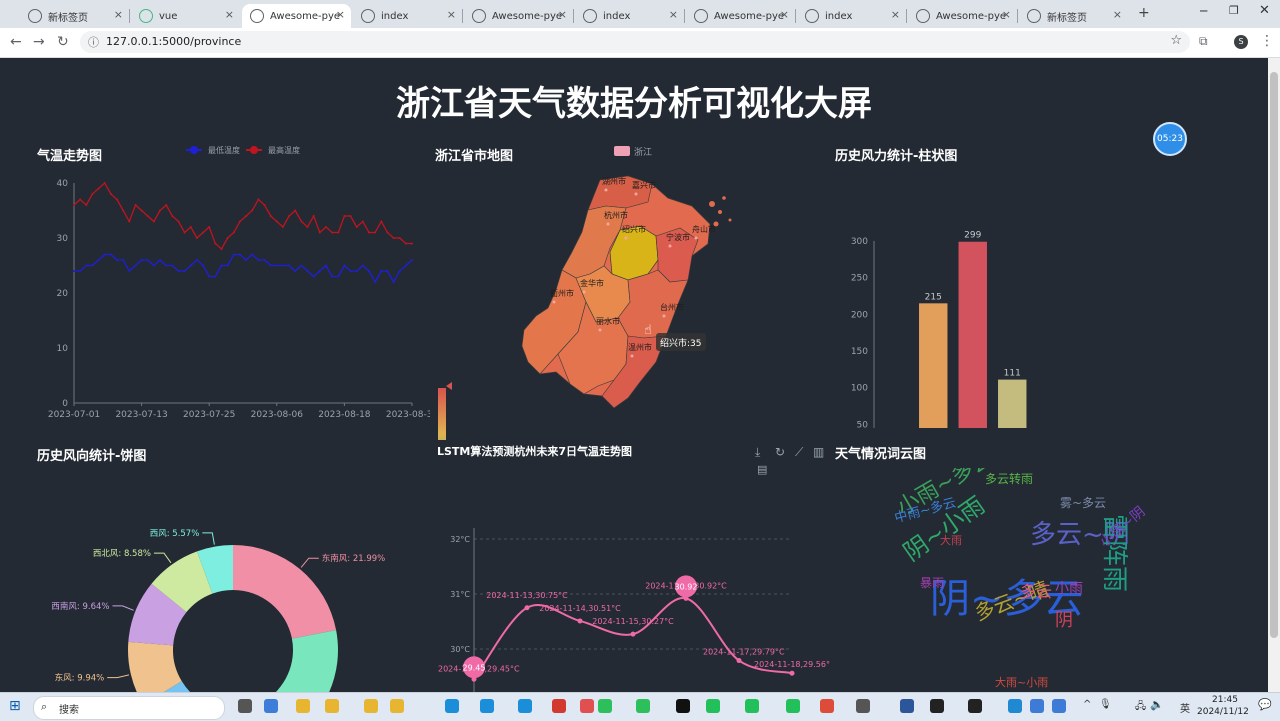  I want to click on minimize-icon: ─, so click(1203, 11).